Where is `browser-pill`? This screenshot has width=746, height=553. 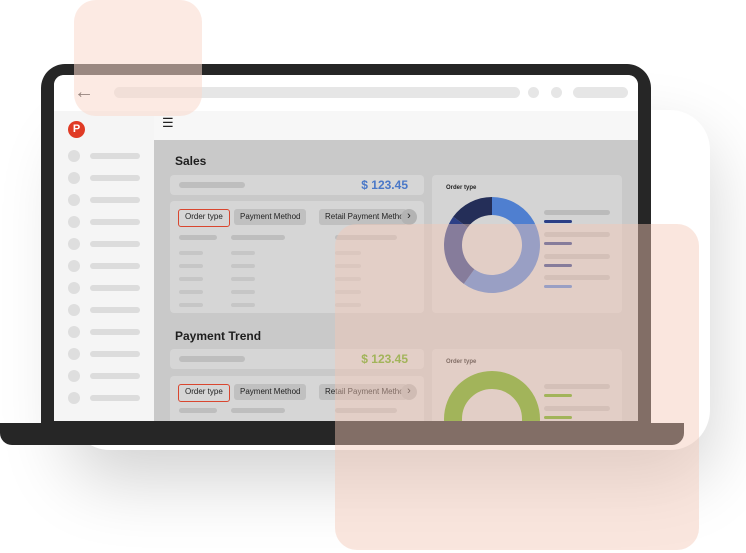
browser-pill is located at coordinates (600, 92).